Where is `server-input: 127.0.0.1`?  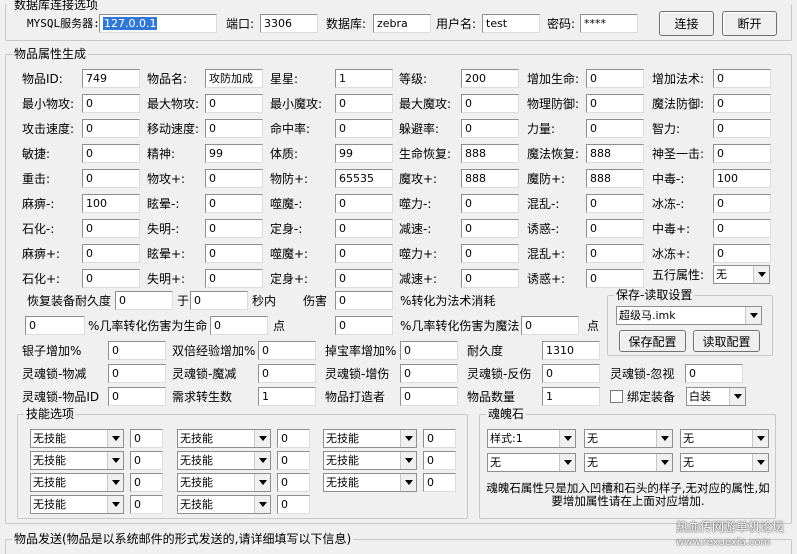 server-input: 127.0.0.1 is located at coordinates (158, 23).